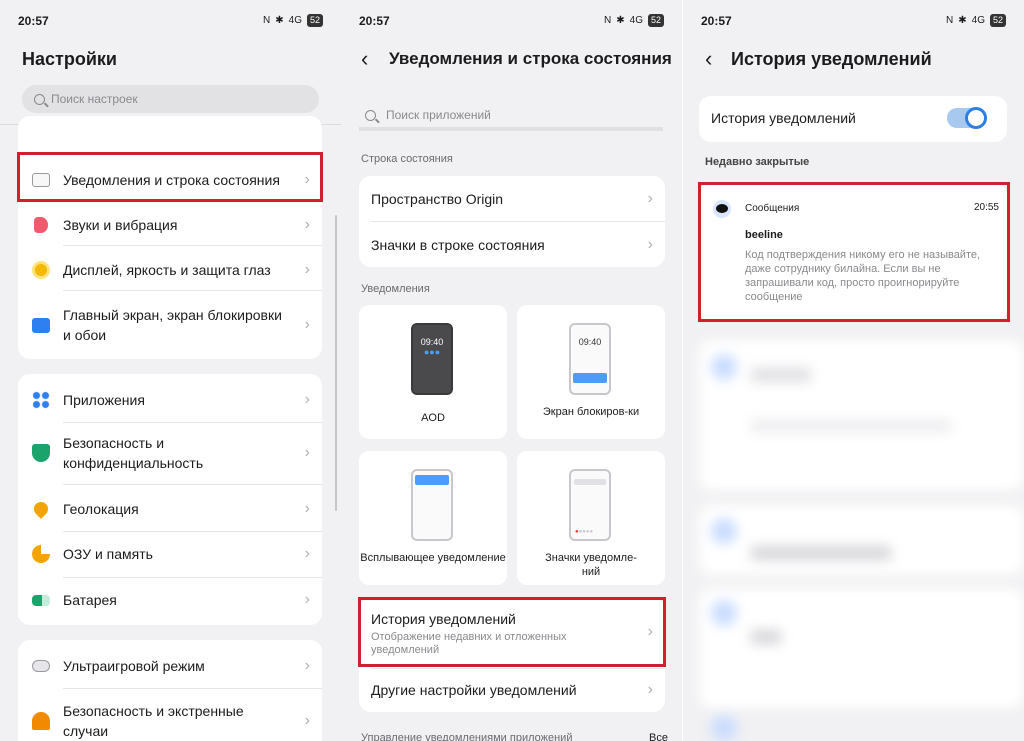 The height and width of the screenshot is (741, 1024). Describe the element at coordinates (41, 325) in the screenshot. I see `wallpaper-icon` at that location.